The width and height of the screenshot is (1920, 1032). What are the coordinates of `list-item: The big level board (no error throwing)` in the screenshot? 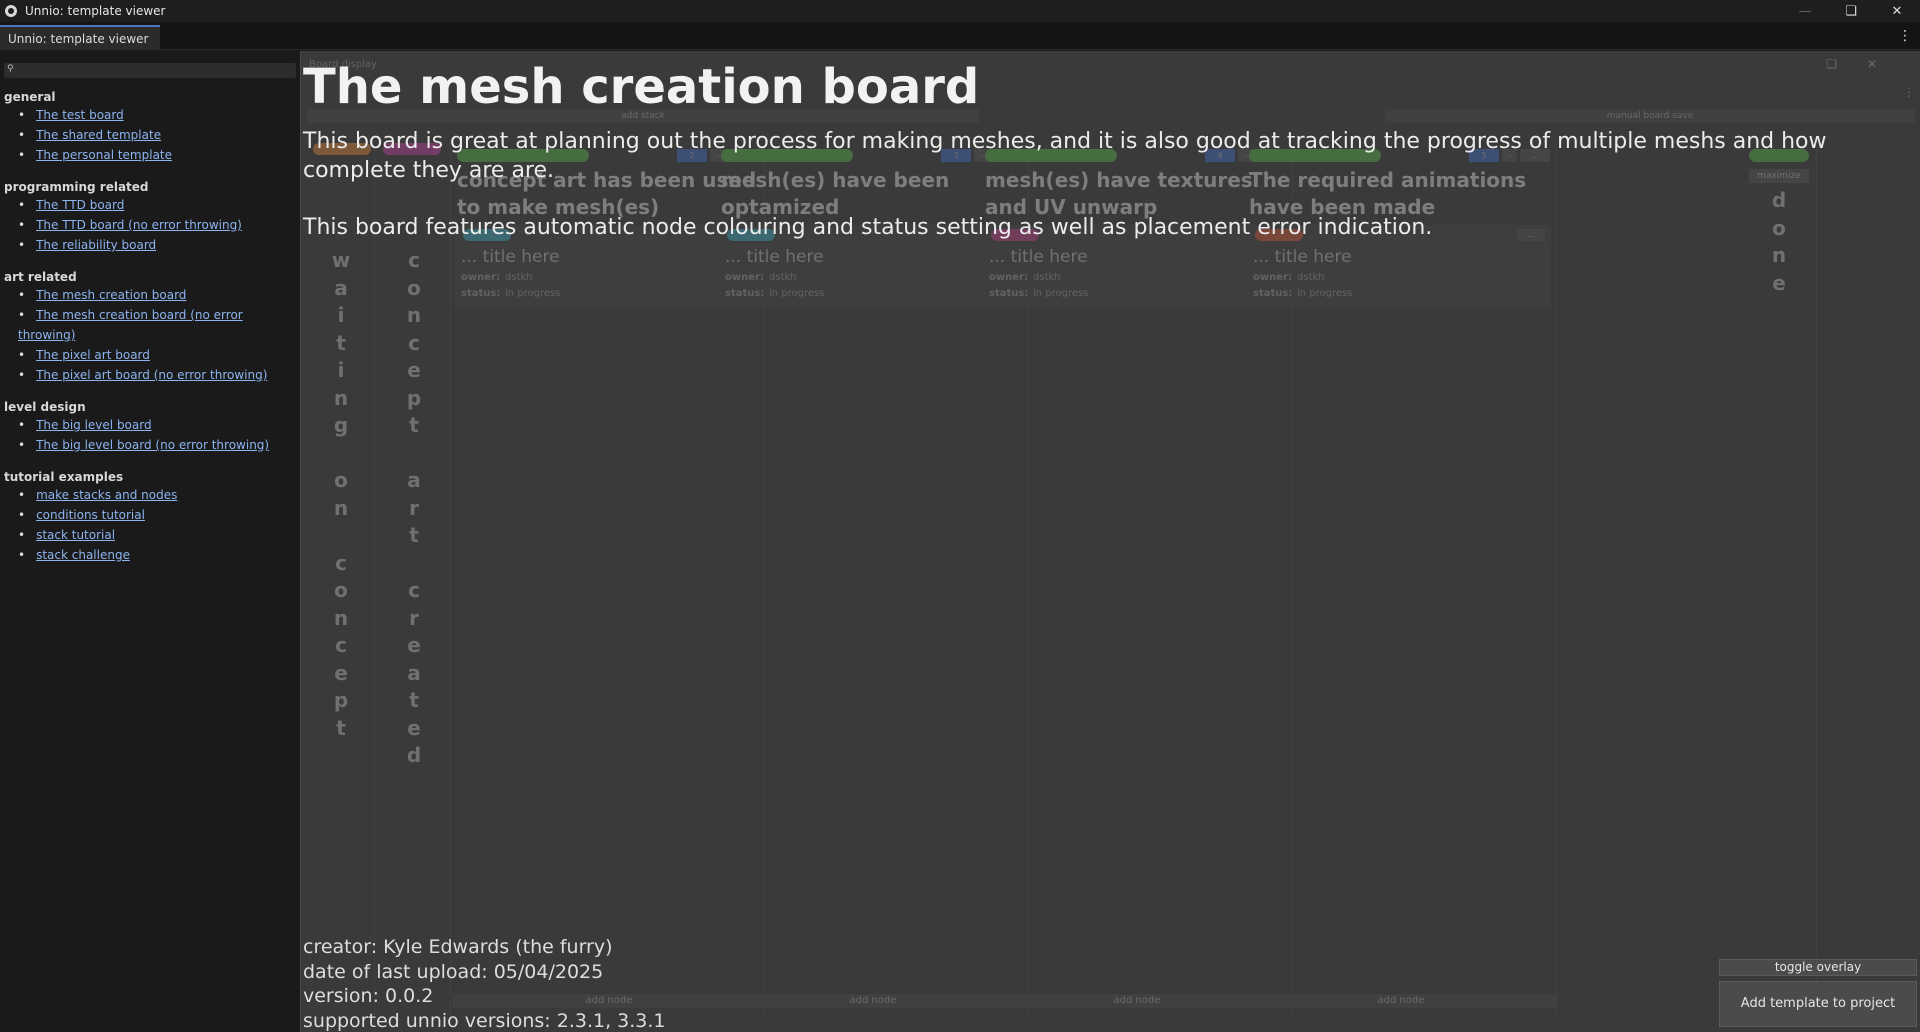 It's located at (157, 445).